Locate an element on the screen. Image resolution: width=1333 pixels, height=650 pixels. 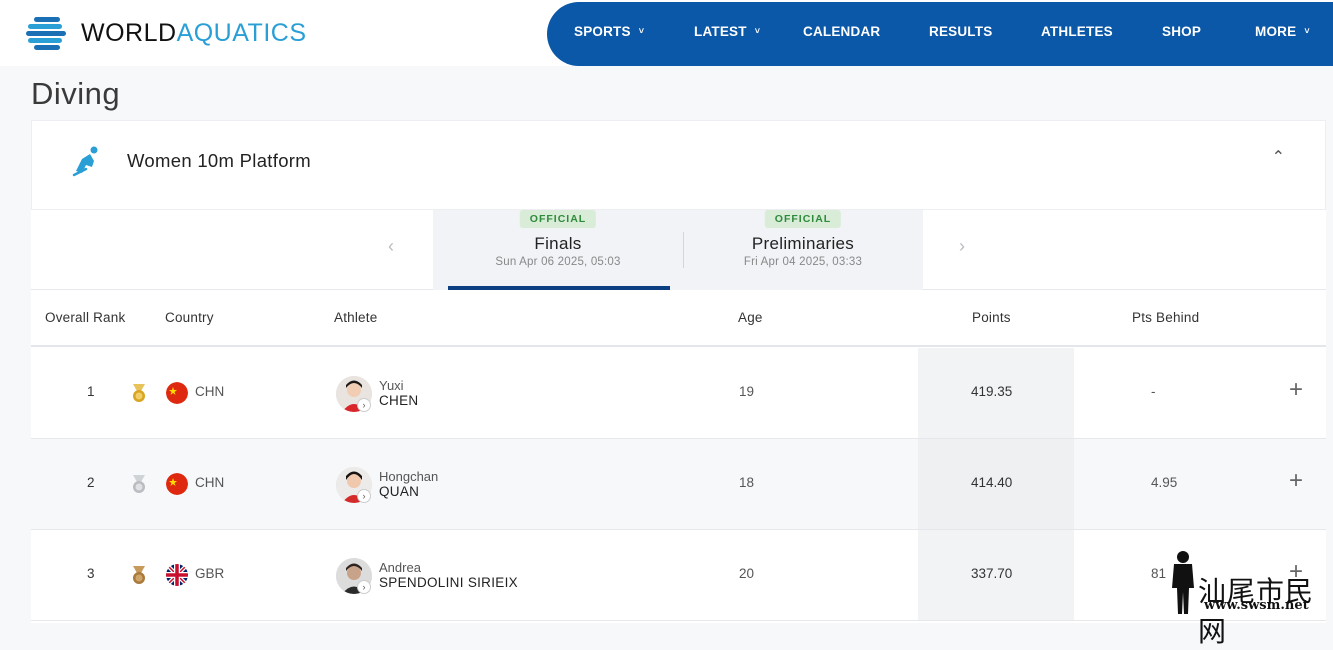
bronze-medal-icon is located at coordinates (139, 575).